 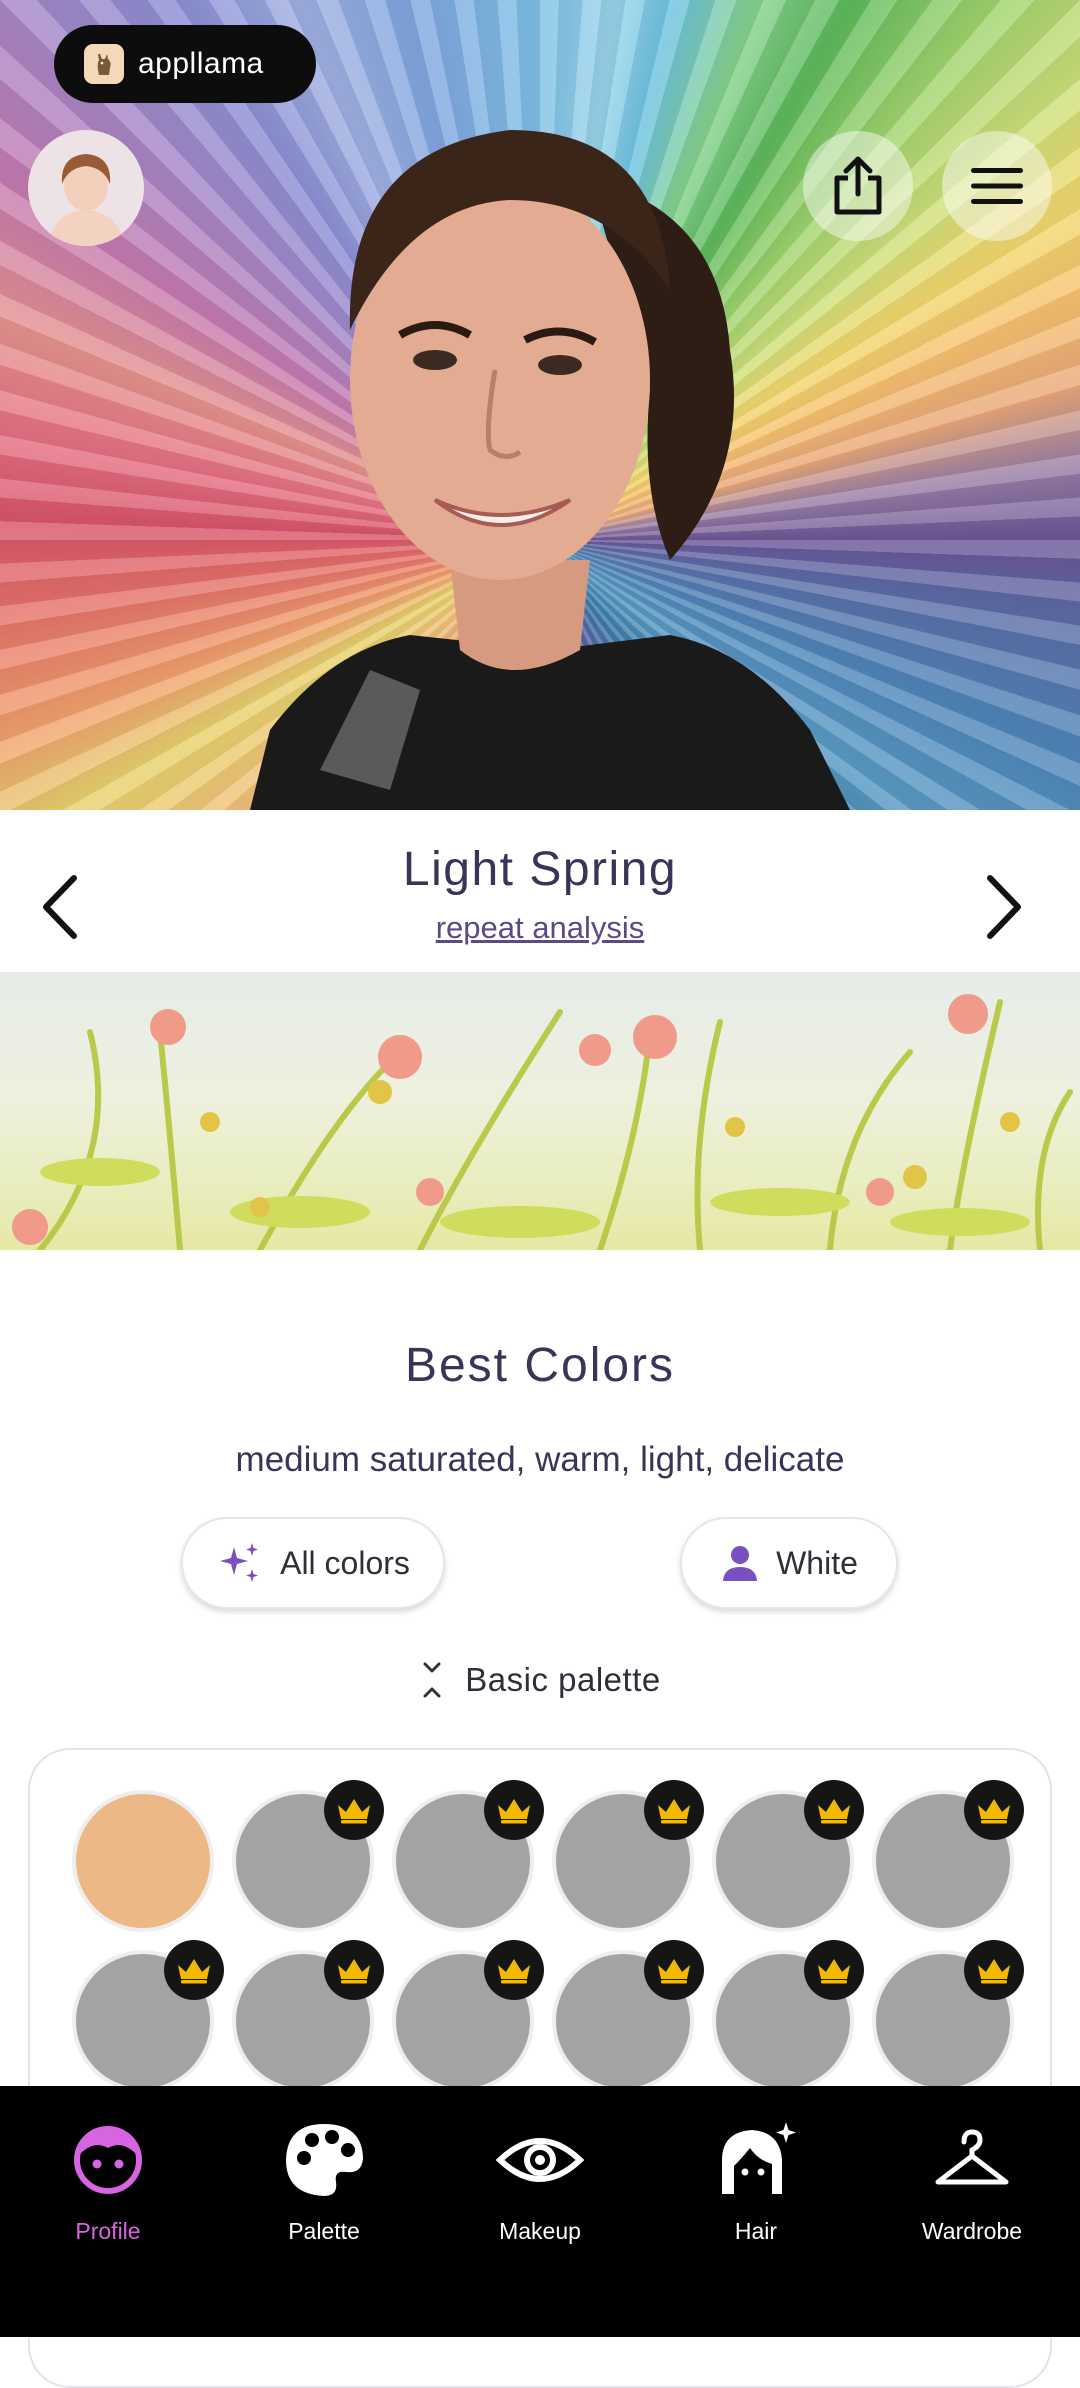 I want to click on sparkles-icon, so click(x=239, y=1562).